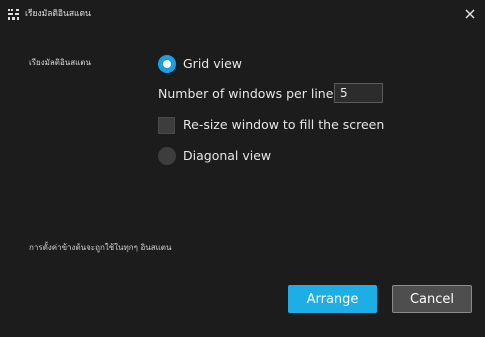  I want to click on grid-view-radio, so click(167, 64).